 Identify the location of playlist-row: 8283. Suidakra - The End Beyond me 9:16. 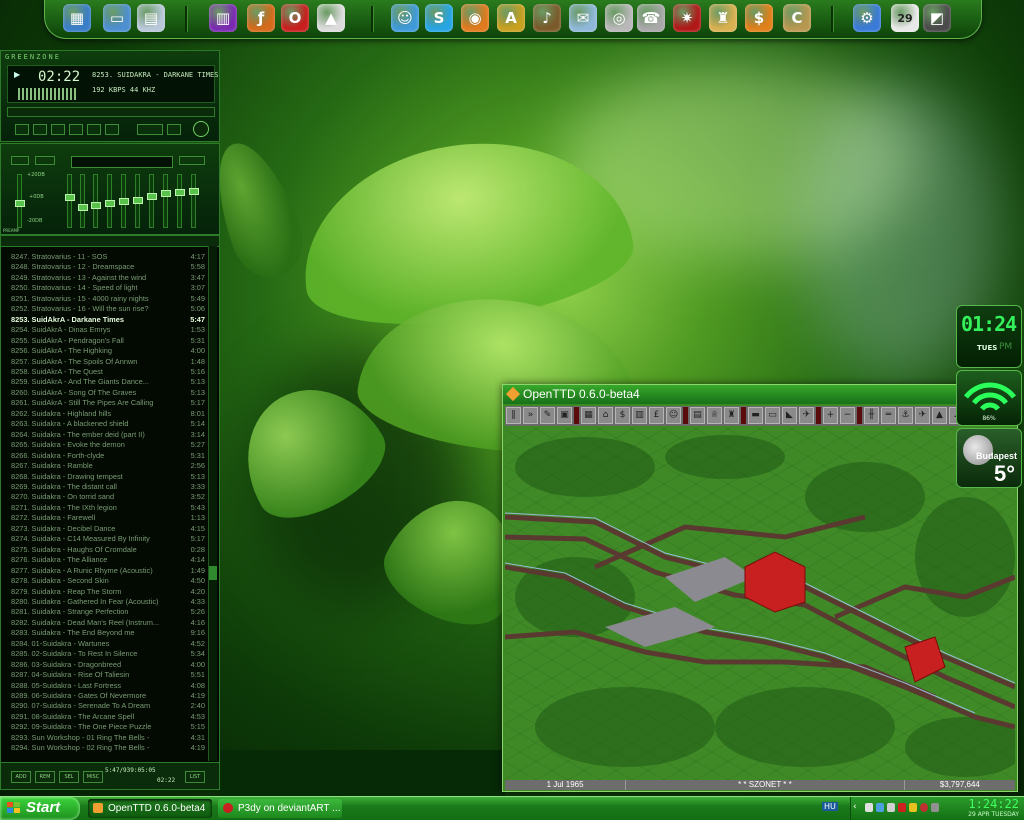
(108, 633).